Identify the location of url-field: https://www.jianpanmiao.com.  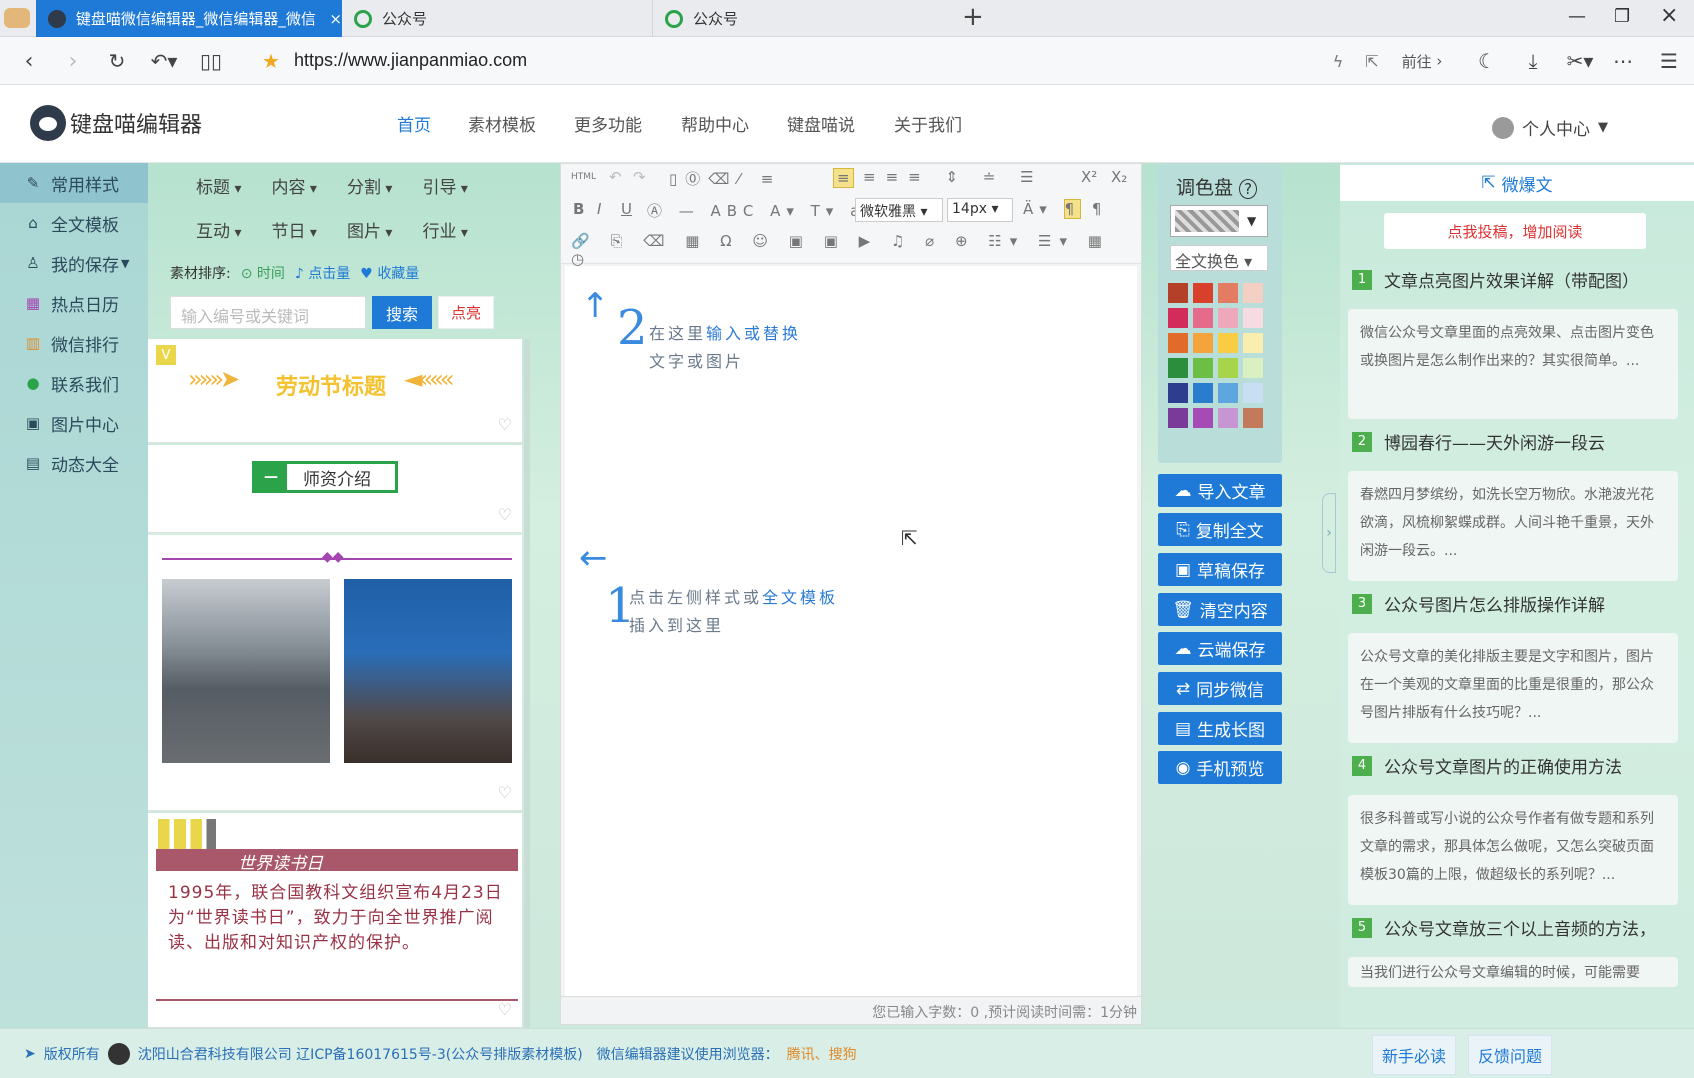
(410, 60).